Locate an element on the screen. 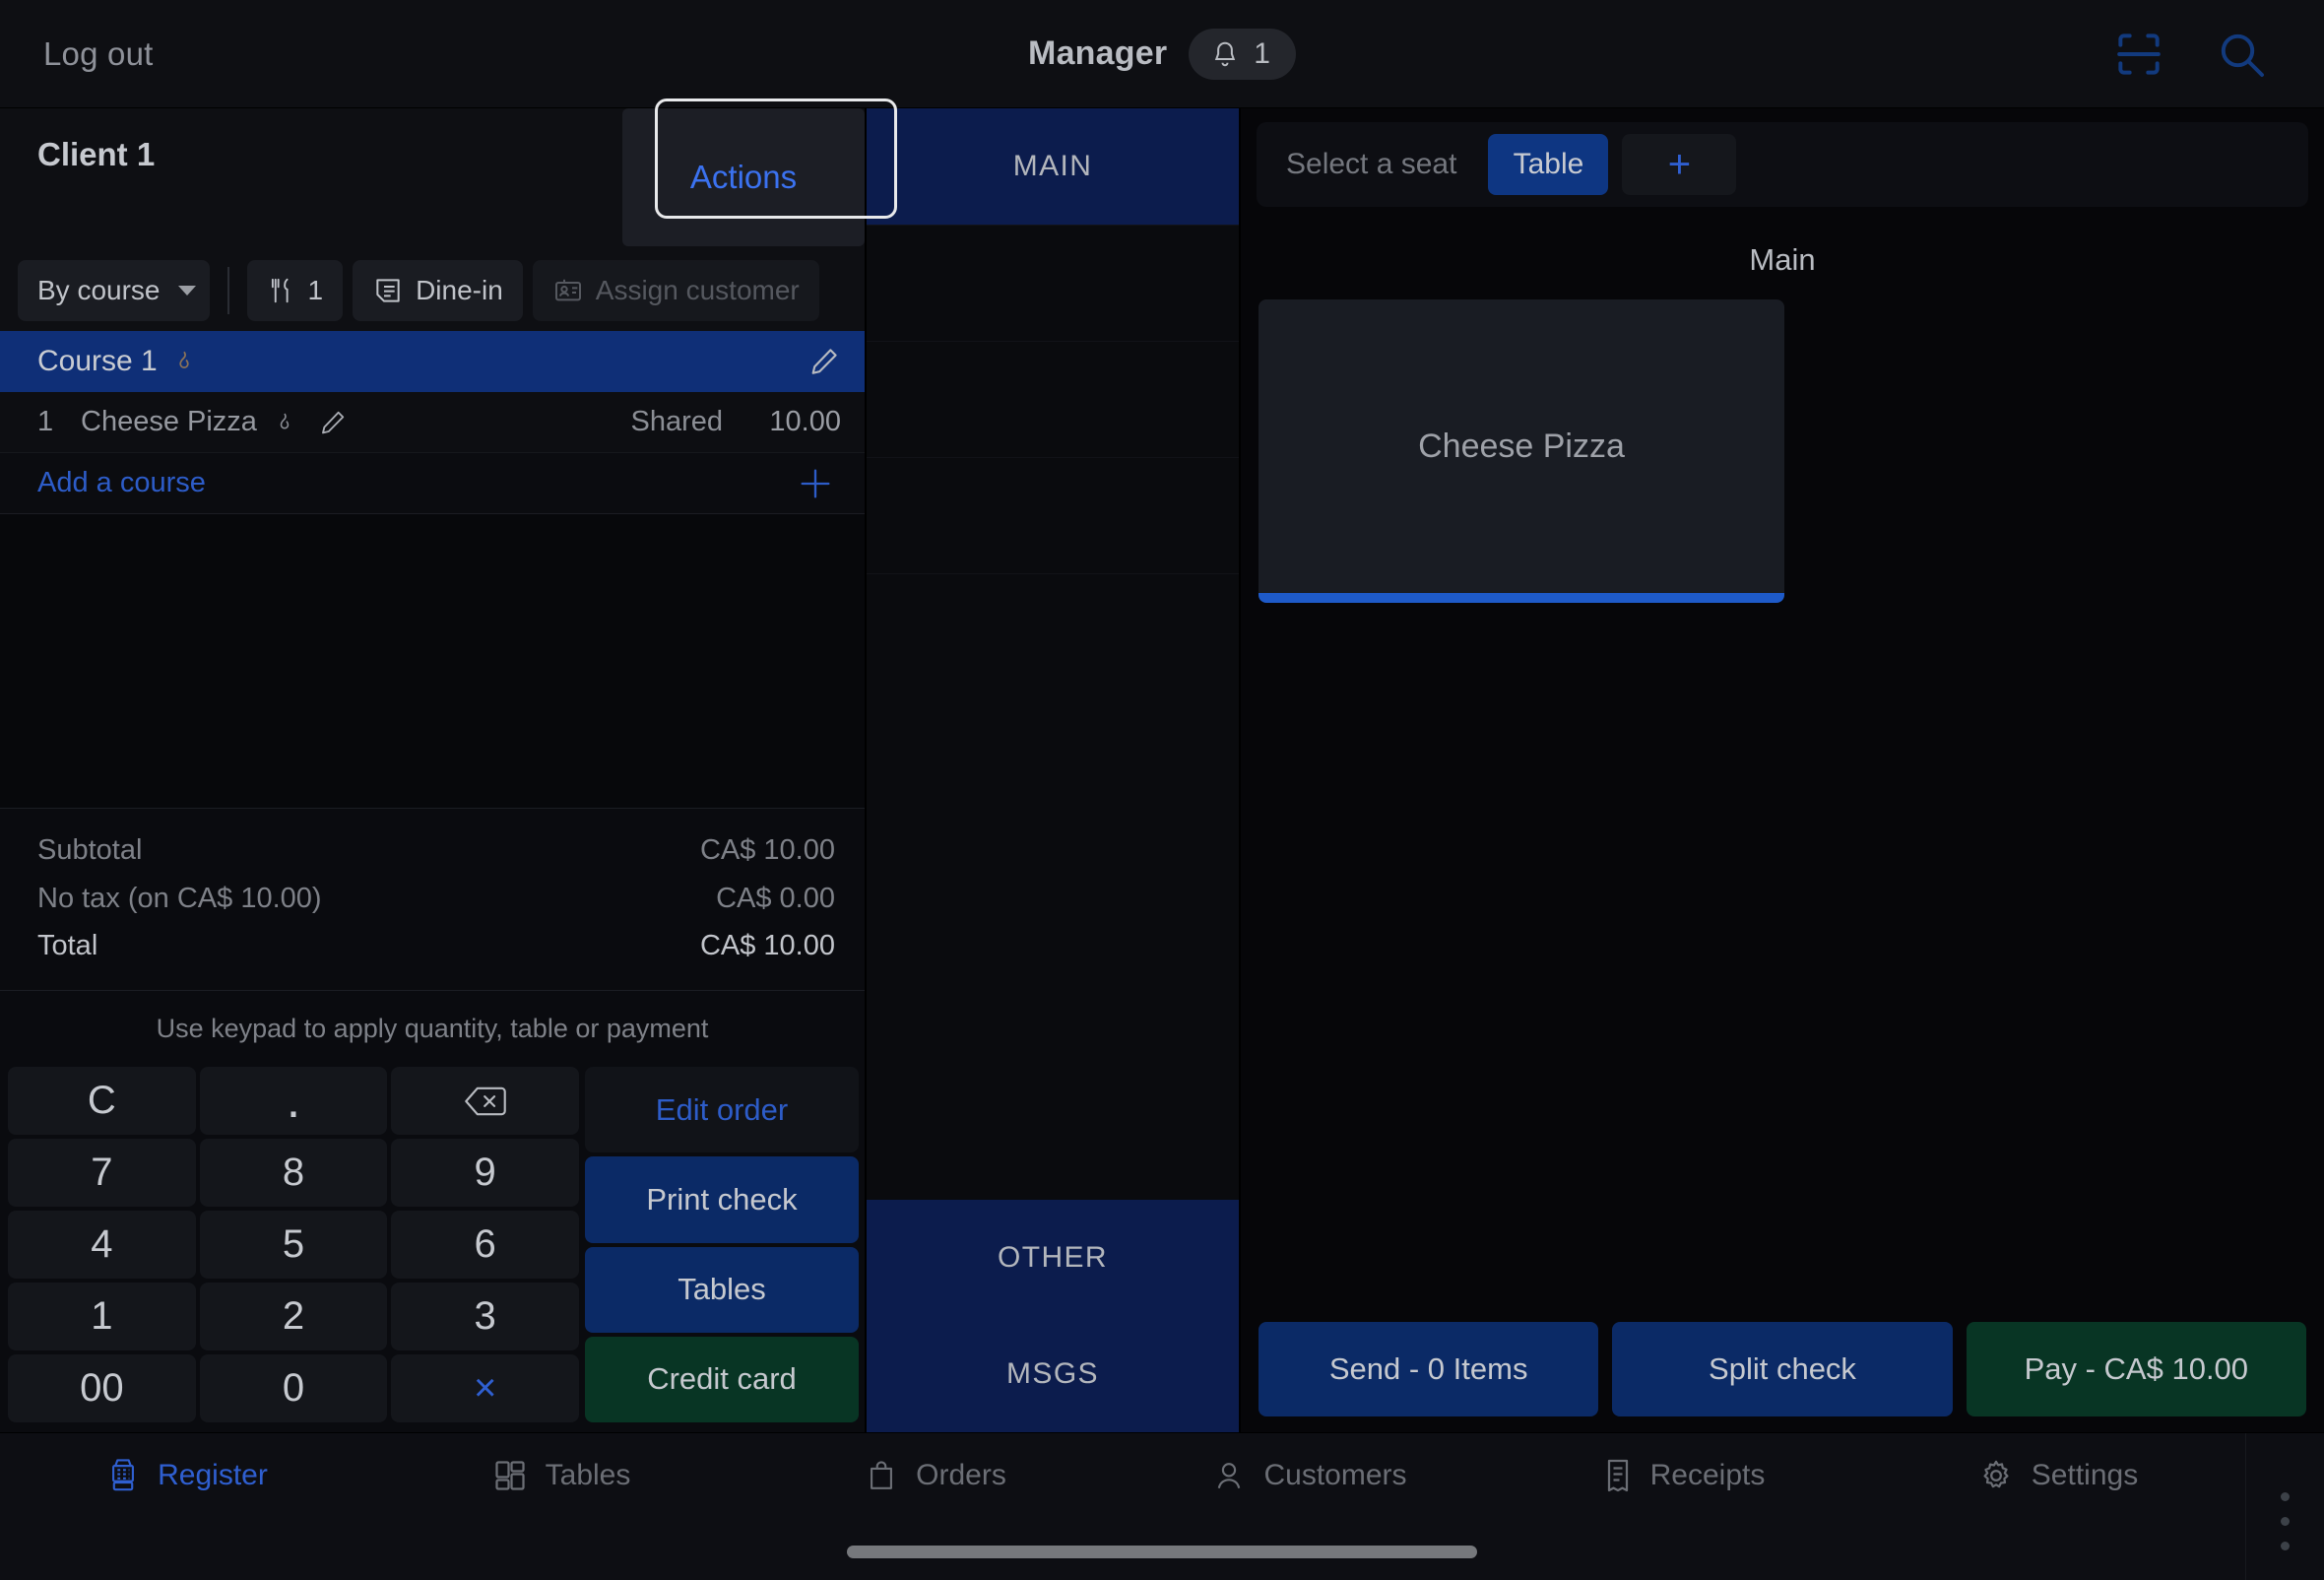  tables-grid-icon is located at coordinates (510, 1476).